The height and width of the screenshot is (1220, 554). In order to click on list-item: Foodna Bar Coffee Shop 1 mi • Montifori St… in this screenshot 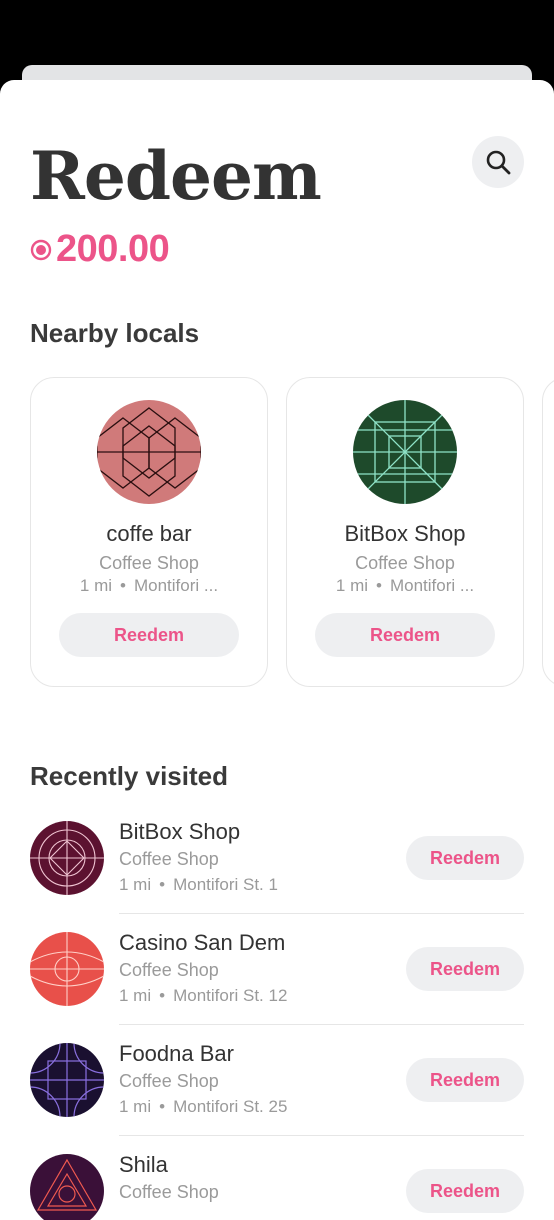, I will do `click(277, 1092)`.